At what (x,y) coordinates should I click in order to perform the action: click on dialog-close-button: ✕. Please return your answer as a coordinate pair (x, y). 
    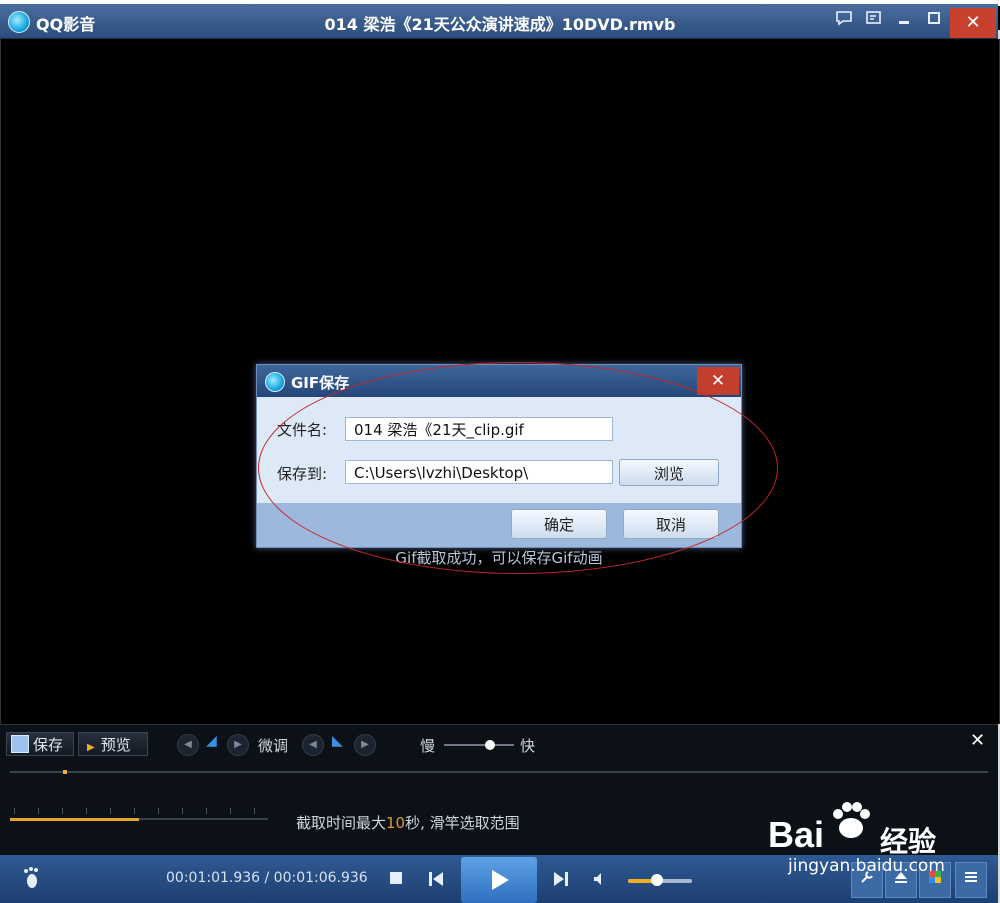
    Looking at the image, I should click on (718, 381).